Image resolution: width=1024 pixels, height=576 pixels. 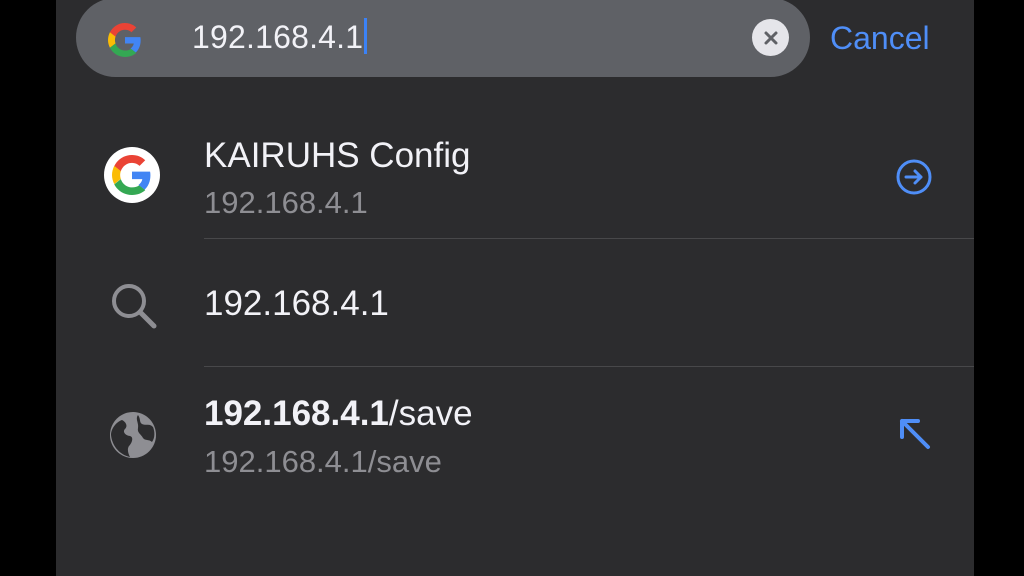 I want to click on suggestion-url: 192.168.4.1/save, so click(x=323, y=462).